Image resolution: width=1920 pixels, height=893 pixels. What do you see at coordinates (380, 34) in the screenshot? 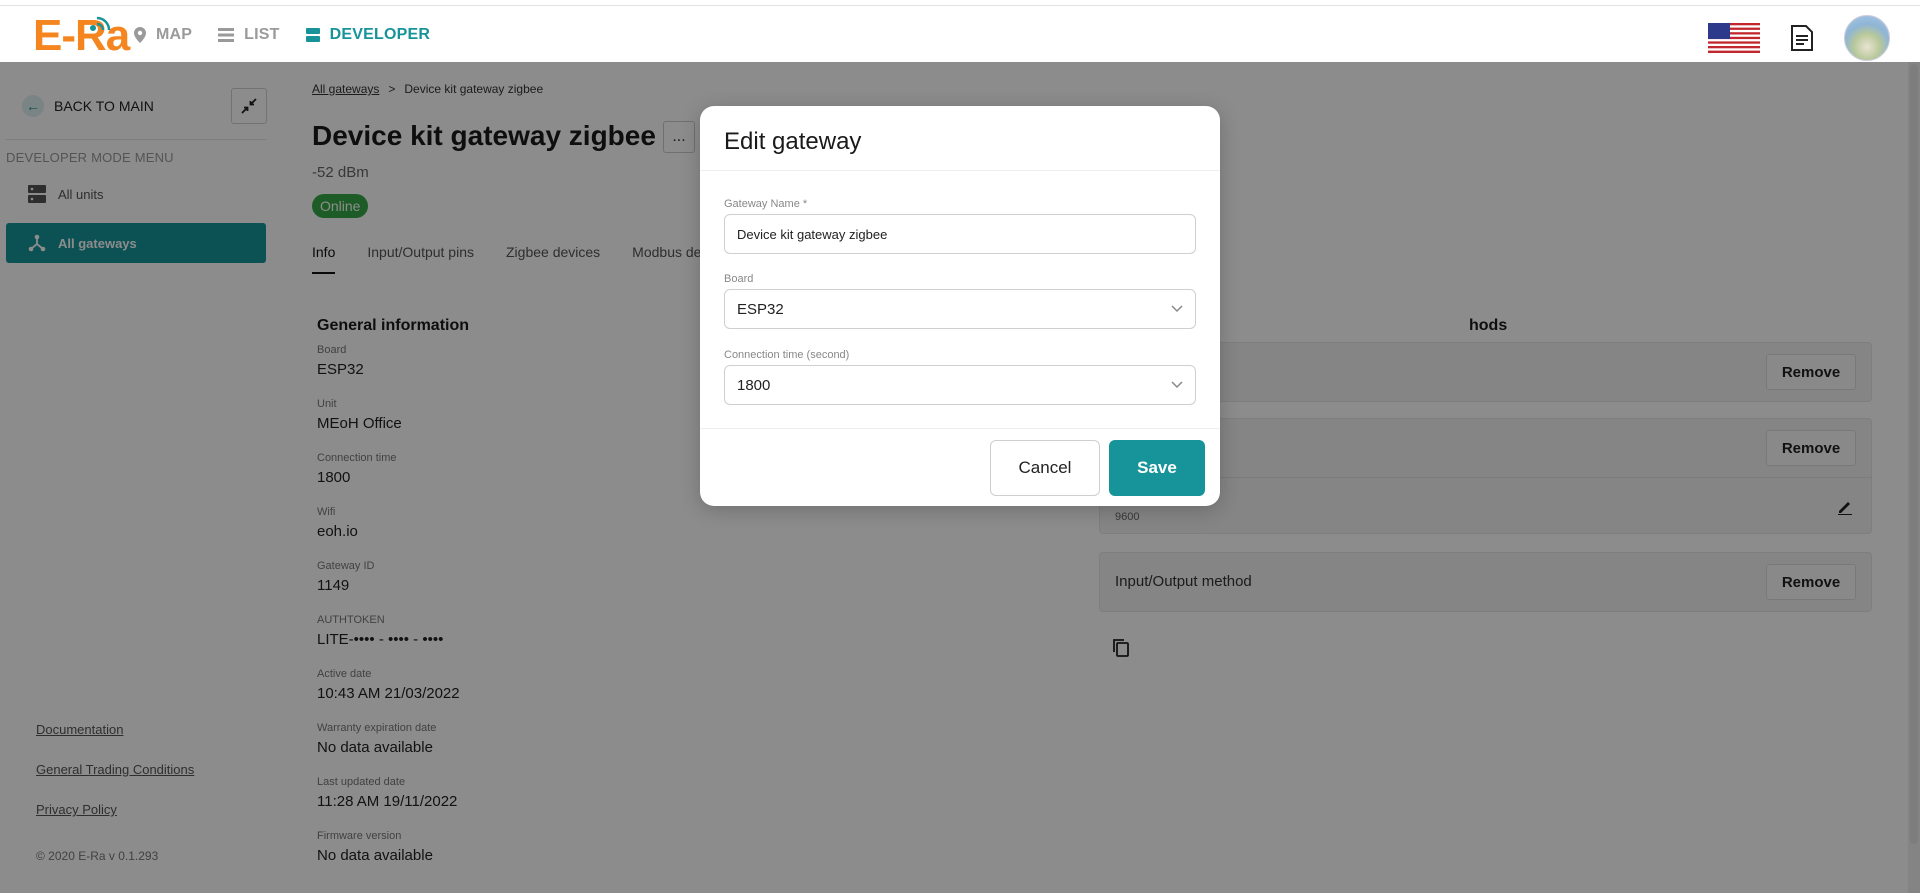
I see `nav-developer-label: DEVELOPER` at bounding box center [380, 34].